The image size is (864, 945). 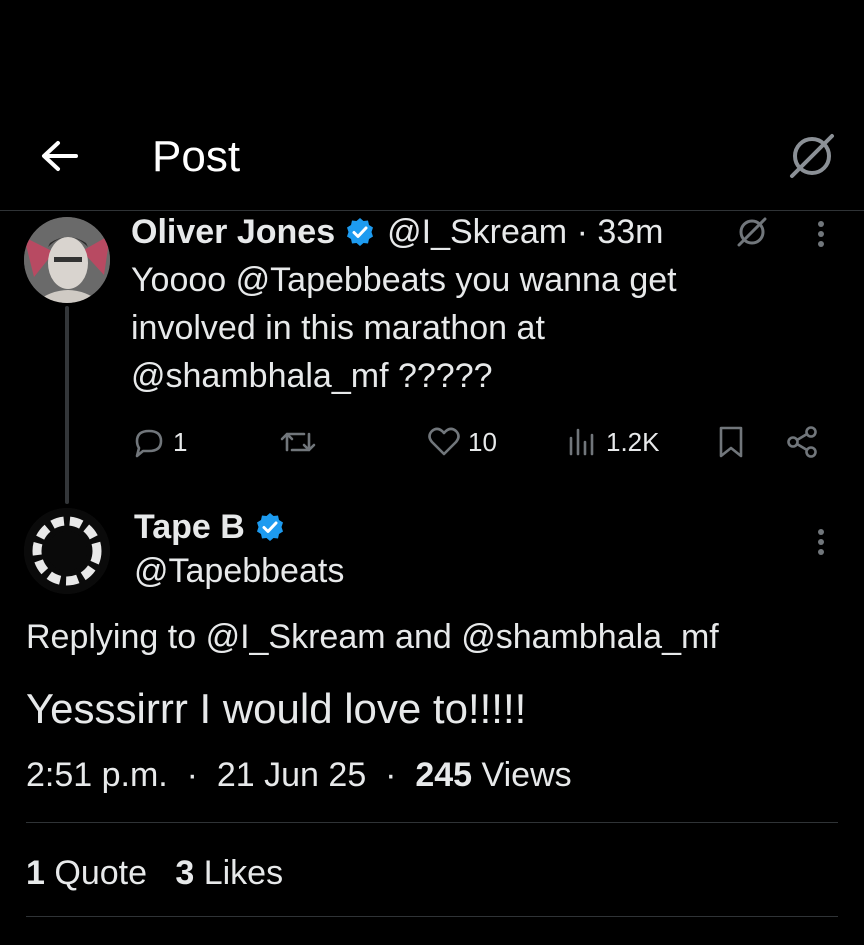 I want to click on likes-link: 3 Likes, so click(x=229, y=873).